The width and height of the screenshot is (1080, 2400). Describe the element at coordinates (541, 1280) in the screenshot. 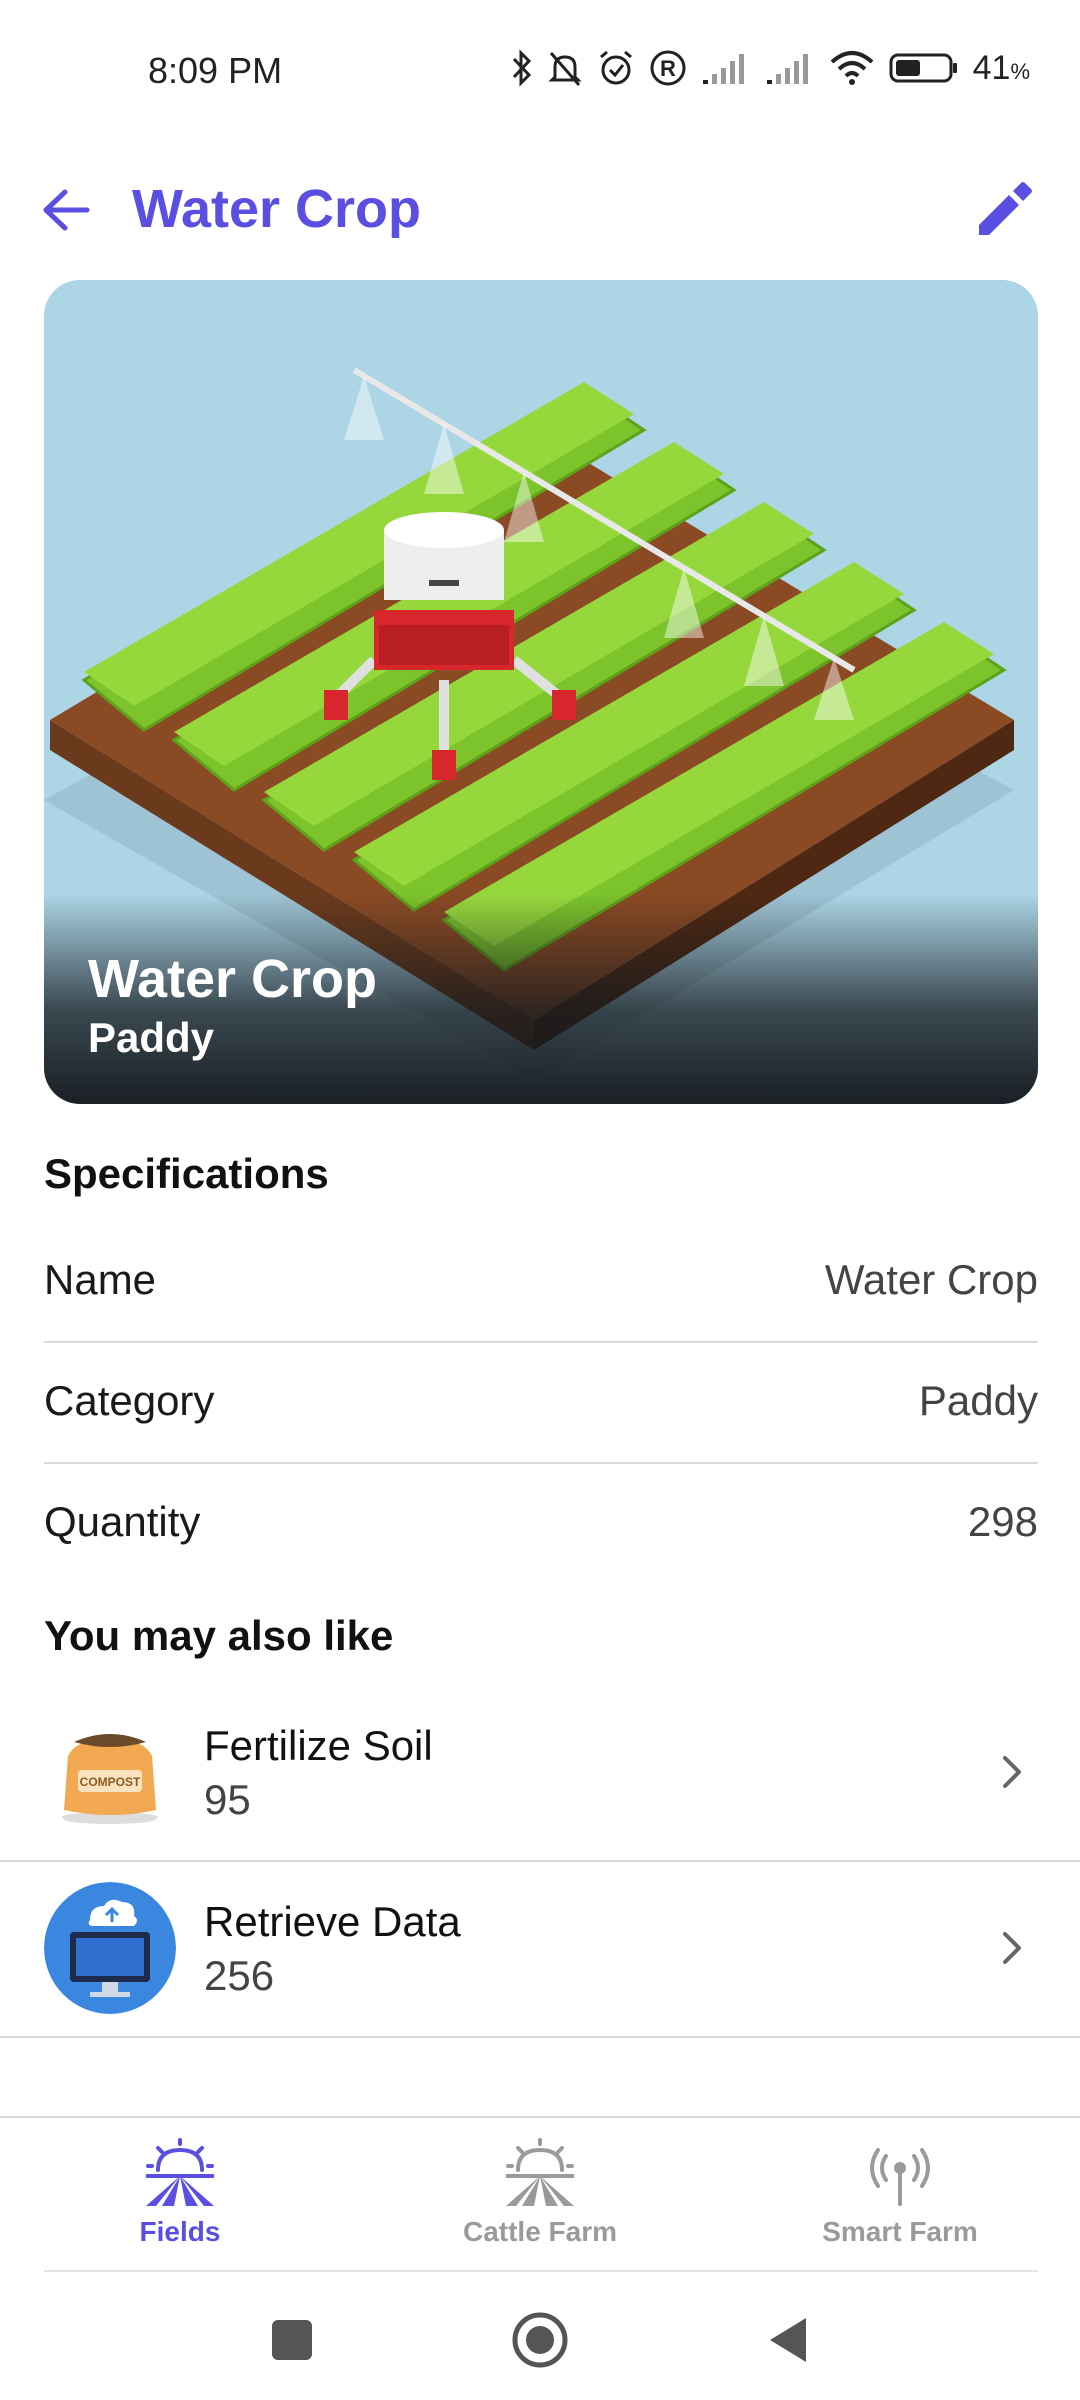

I see `spec-row-name: Name Water Crop` at that location.